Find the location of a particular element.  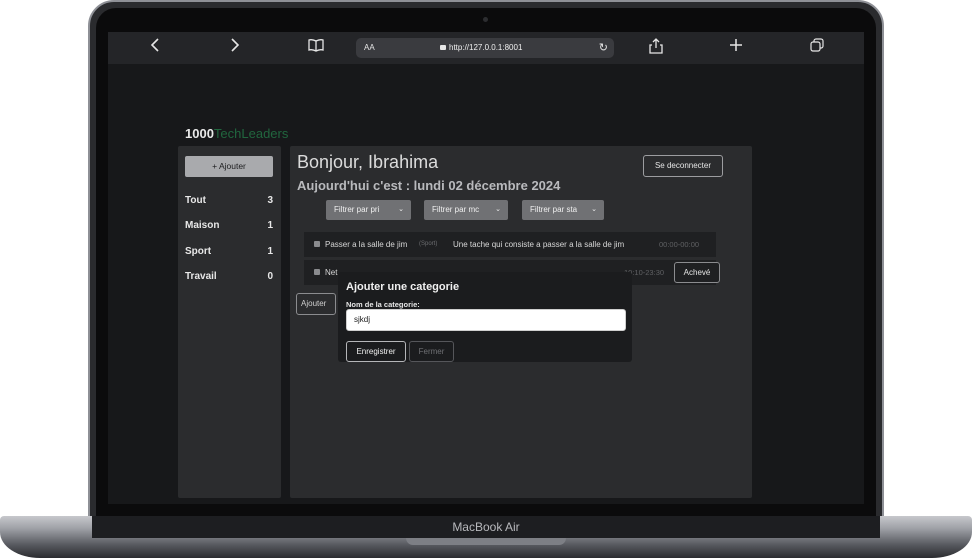

category-name: Travail is located at coordinates (201, 276).